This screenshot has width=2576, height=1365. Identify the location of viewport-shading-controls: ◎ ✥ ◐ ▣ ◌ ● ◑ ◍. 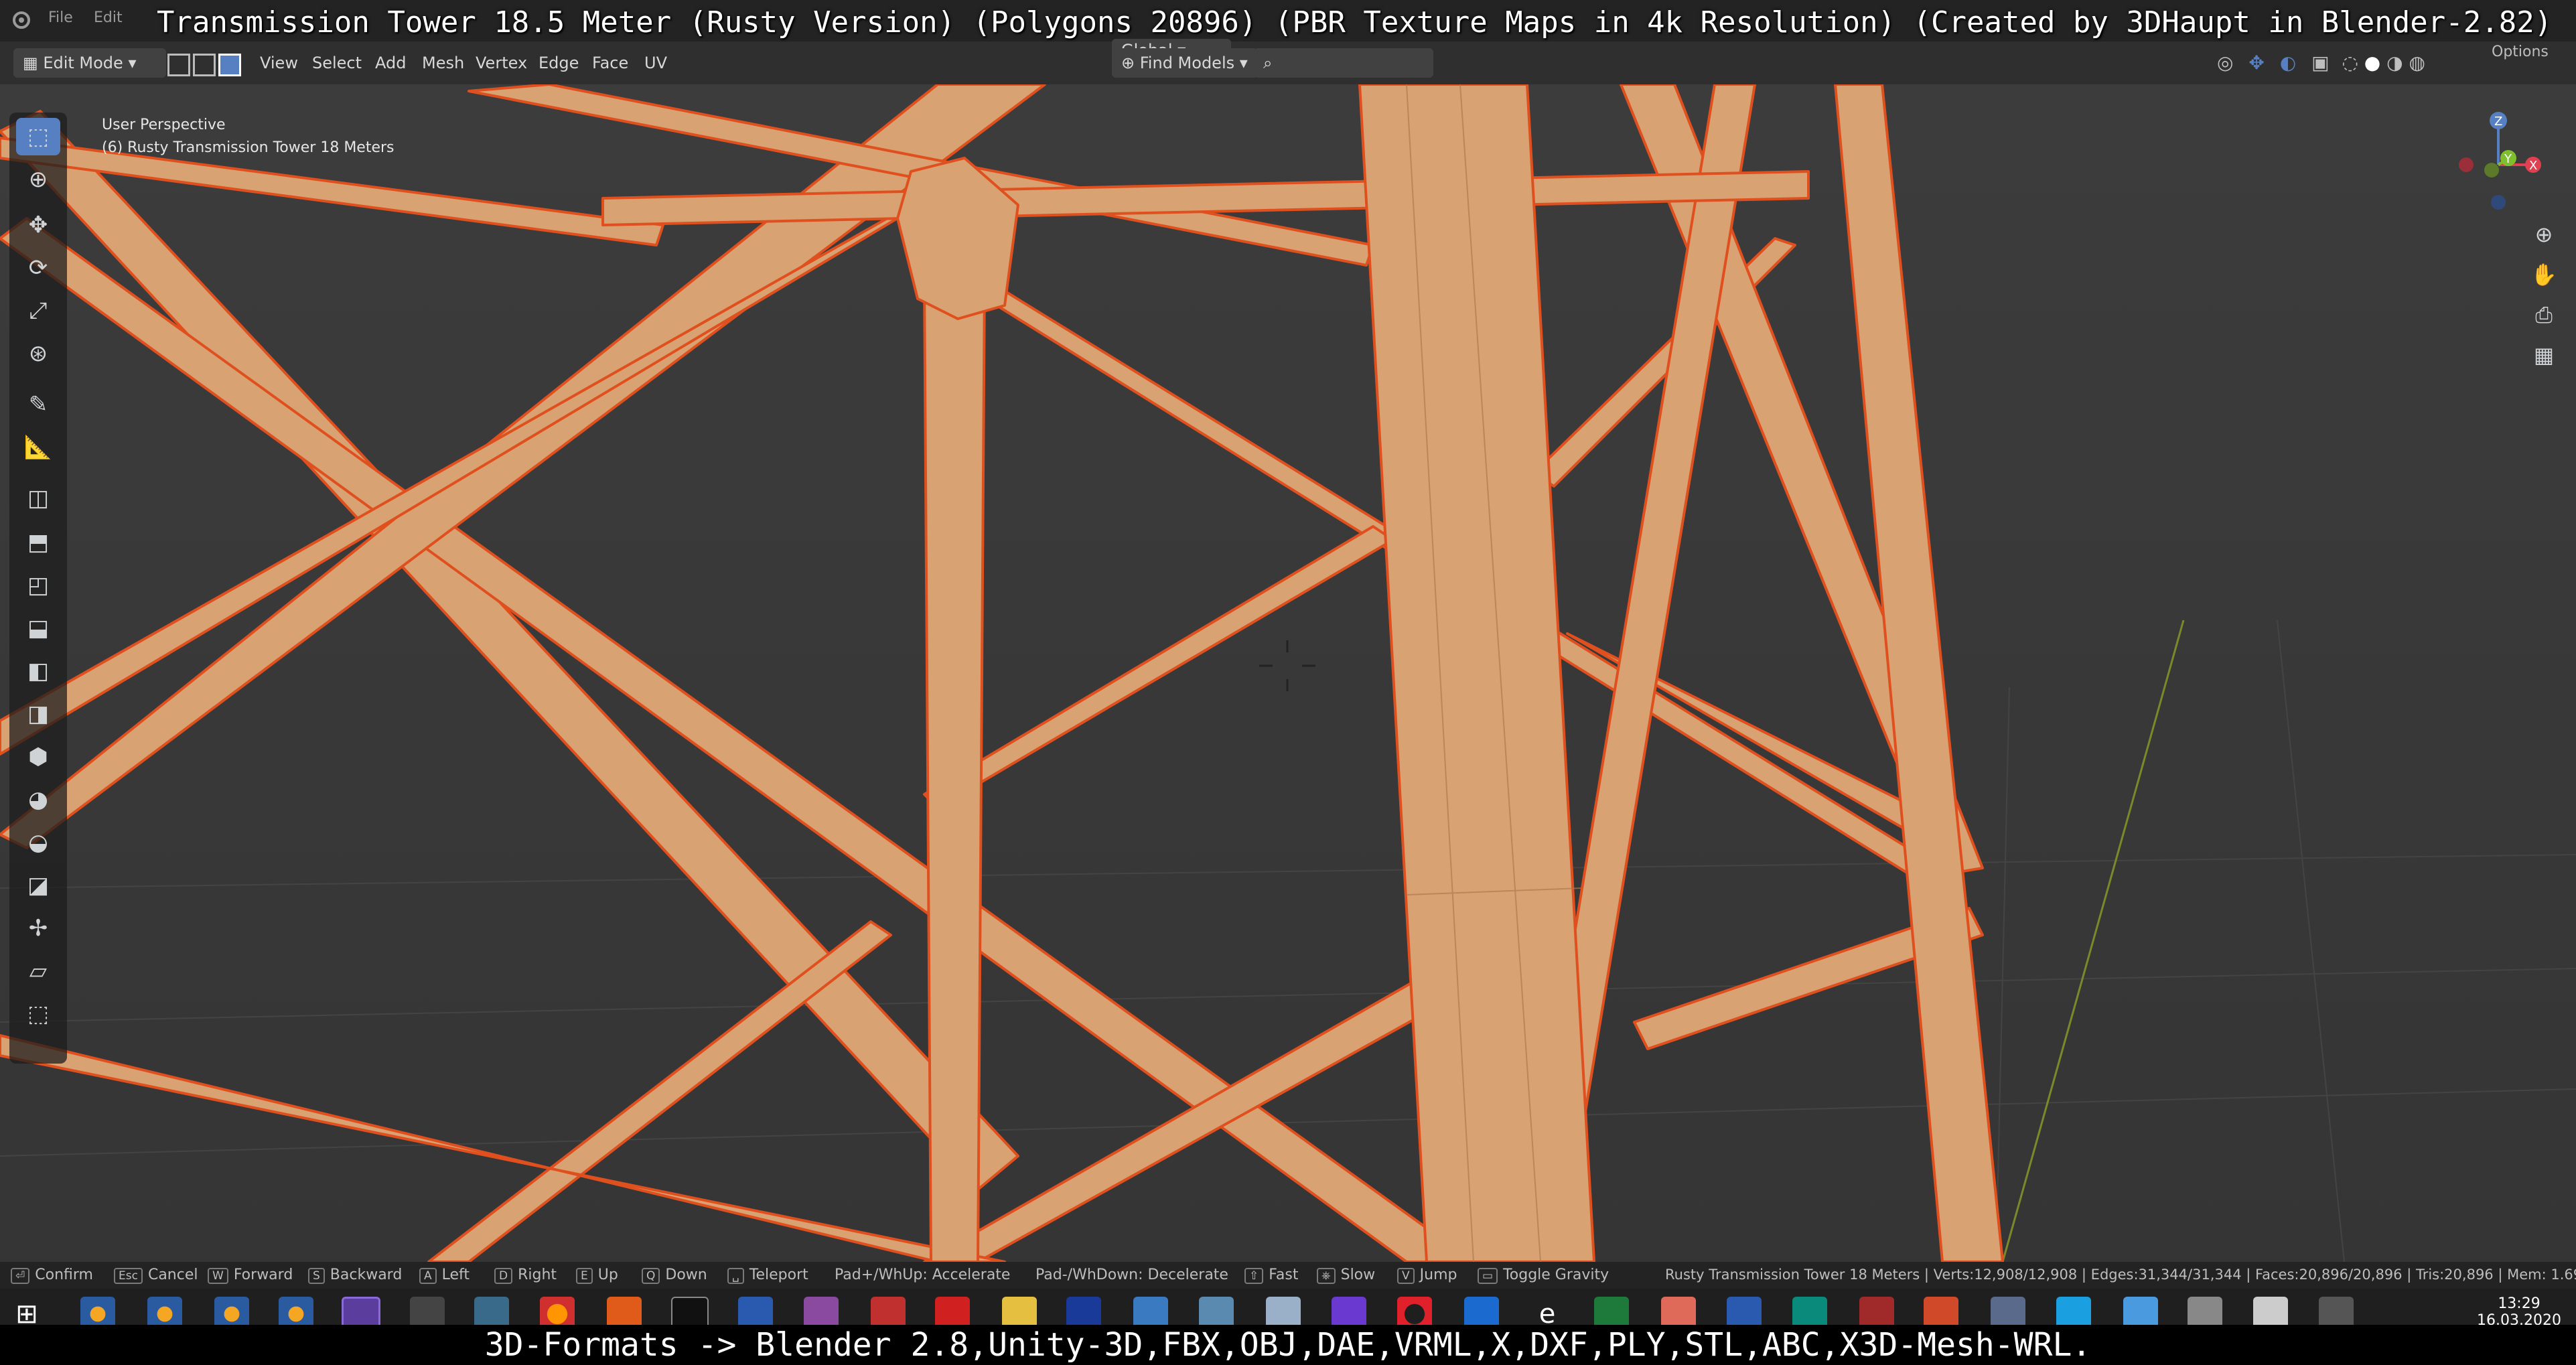
(2344, 63).